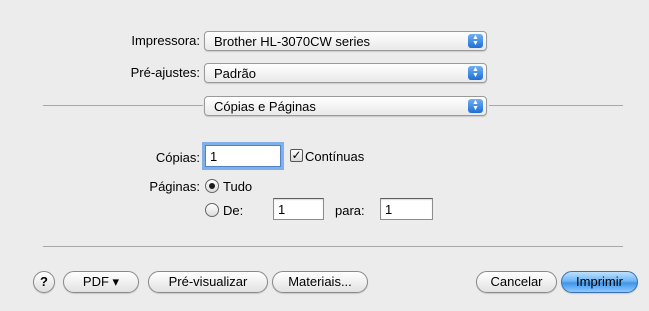 The height and width of the screenshot is (311, 649). I want to click on printer-value: Brother HL-3070CW series, so click(292, 41).